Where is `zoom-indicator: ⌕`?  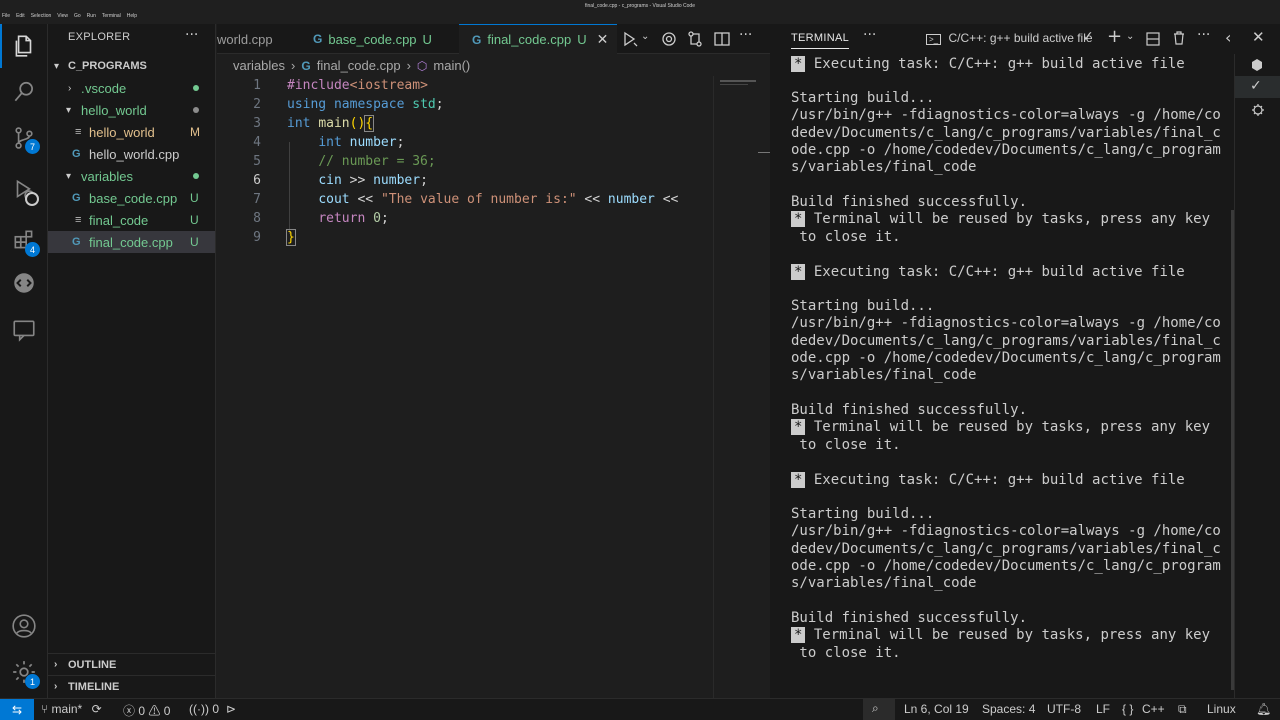
zoom-indicator: ⌕ is located at coordinates (879, 709).